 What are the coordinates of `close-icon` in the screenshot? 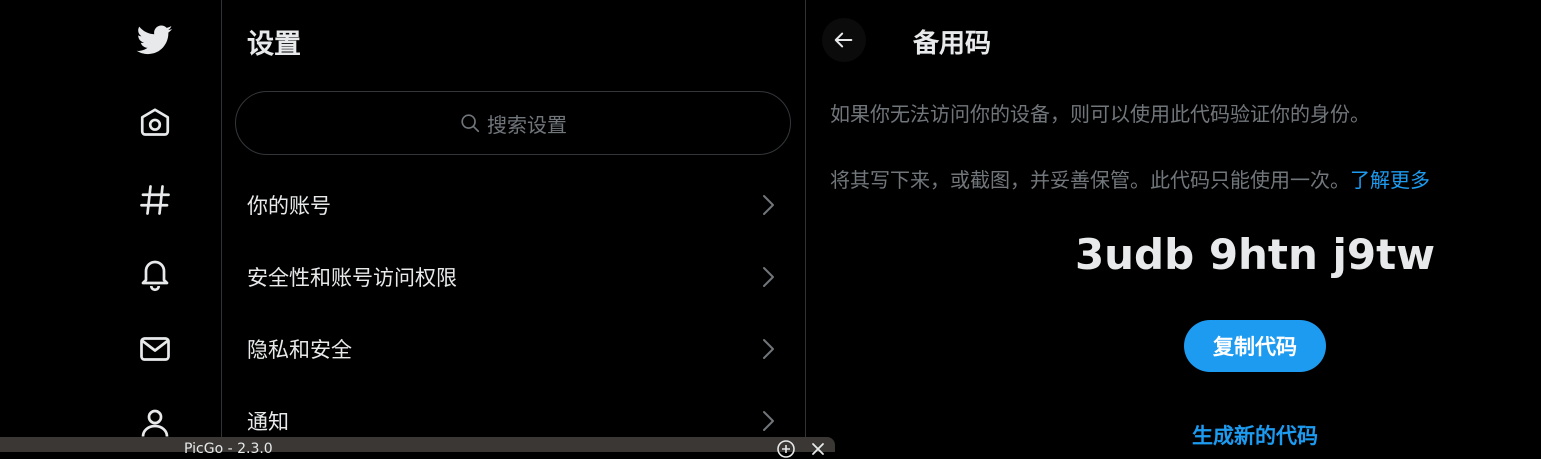 It's located at (818, 449).